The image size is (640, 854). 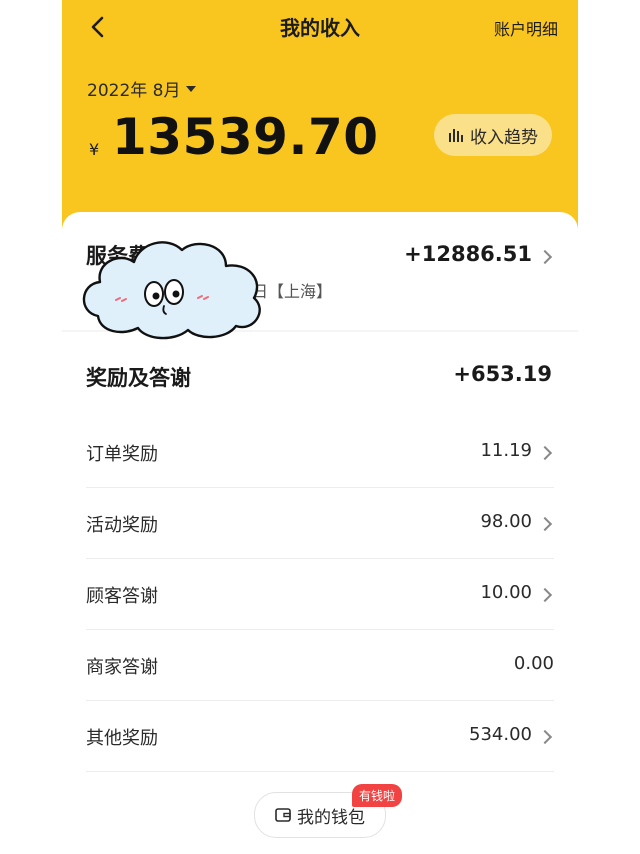 I want to click on reward-value: 10.00, so click(x=506, y=592).